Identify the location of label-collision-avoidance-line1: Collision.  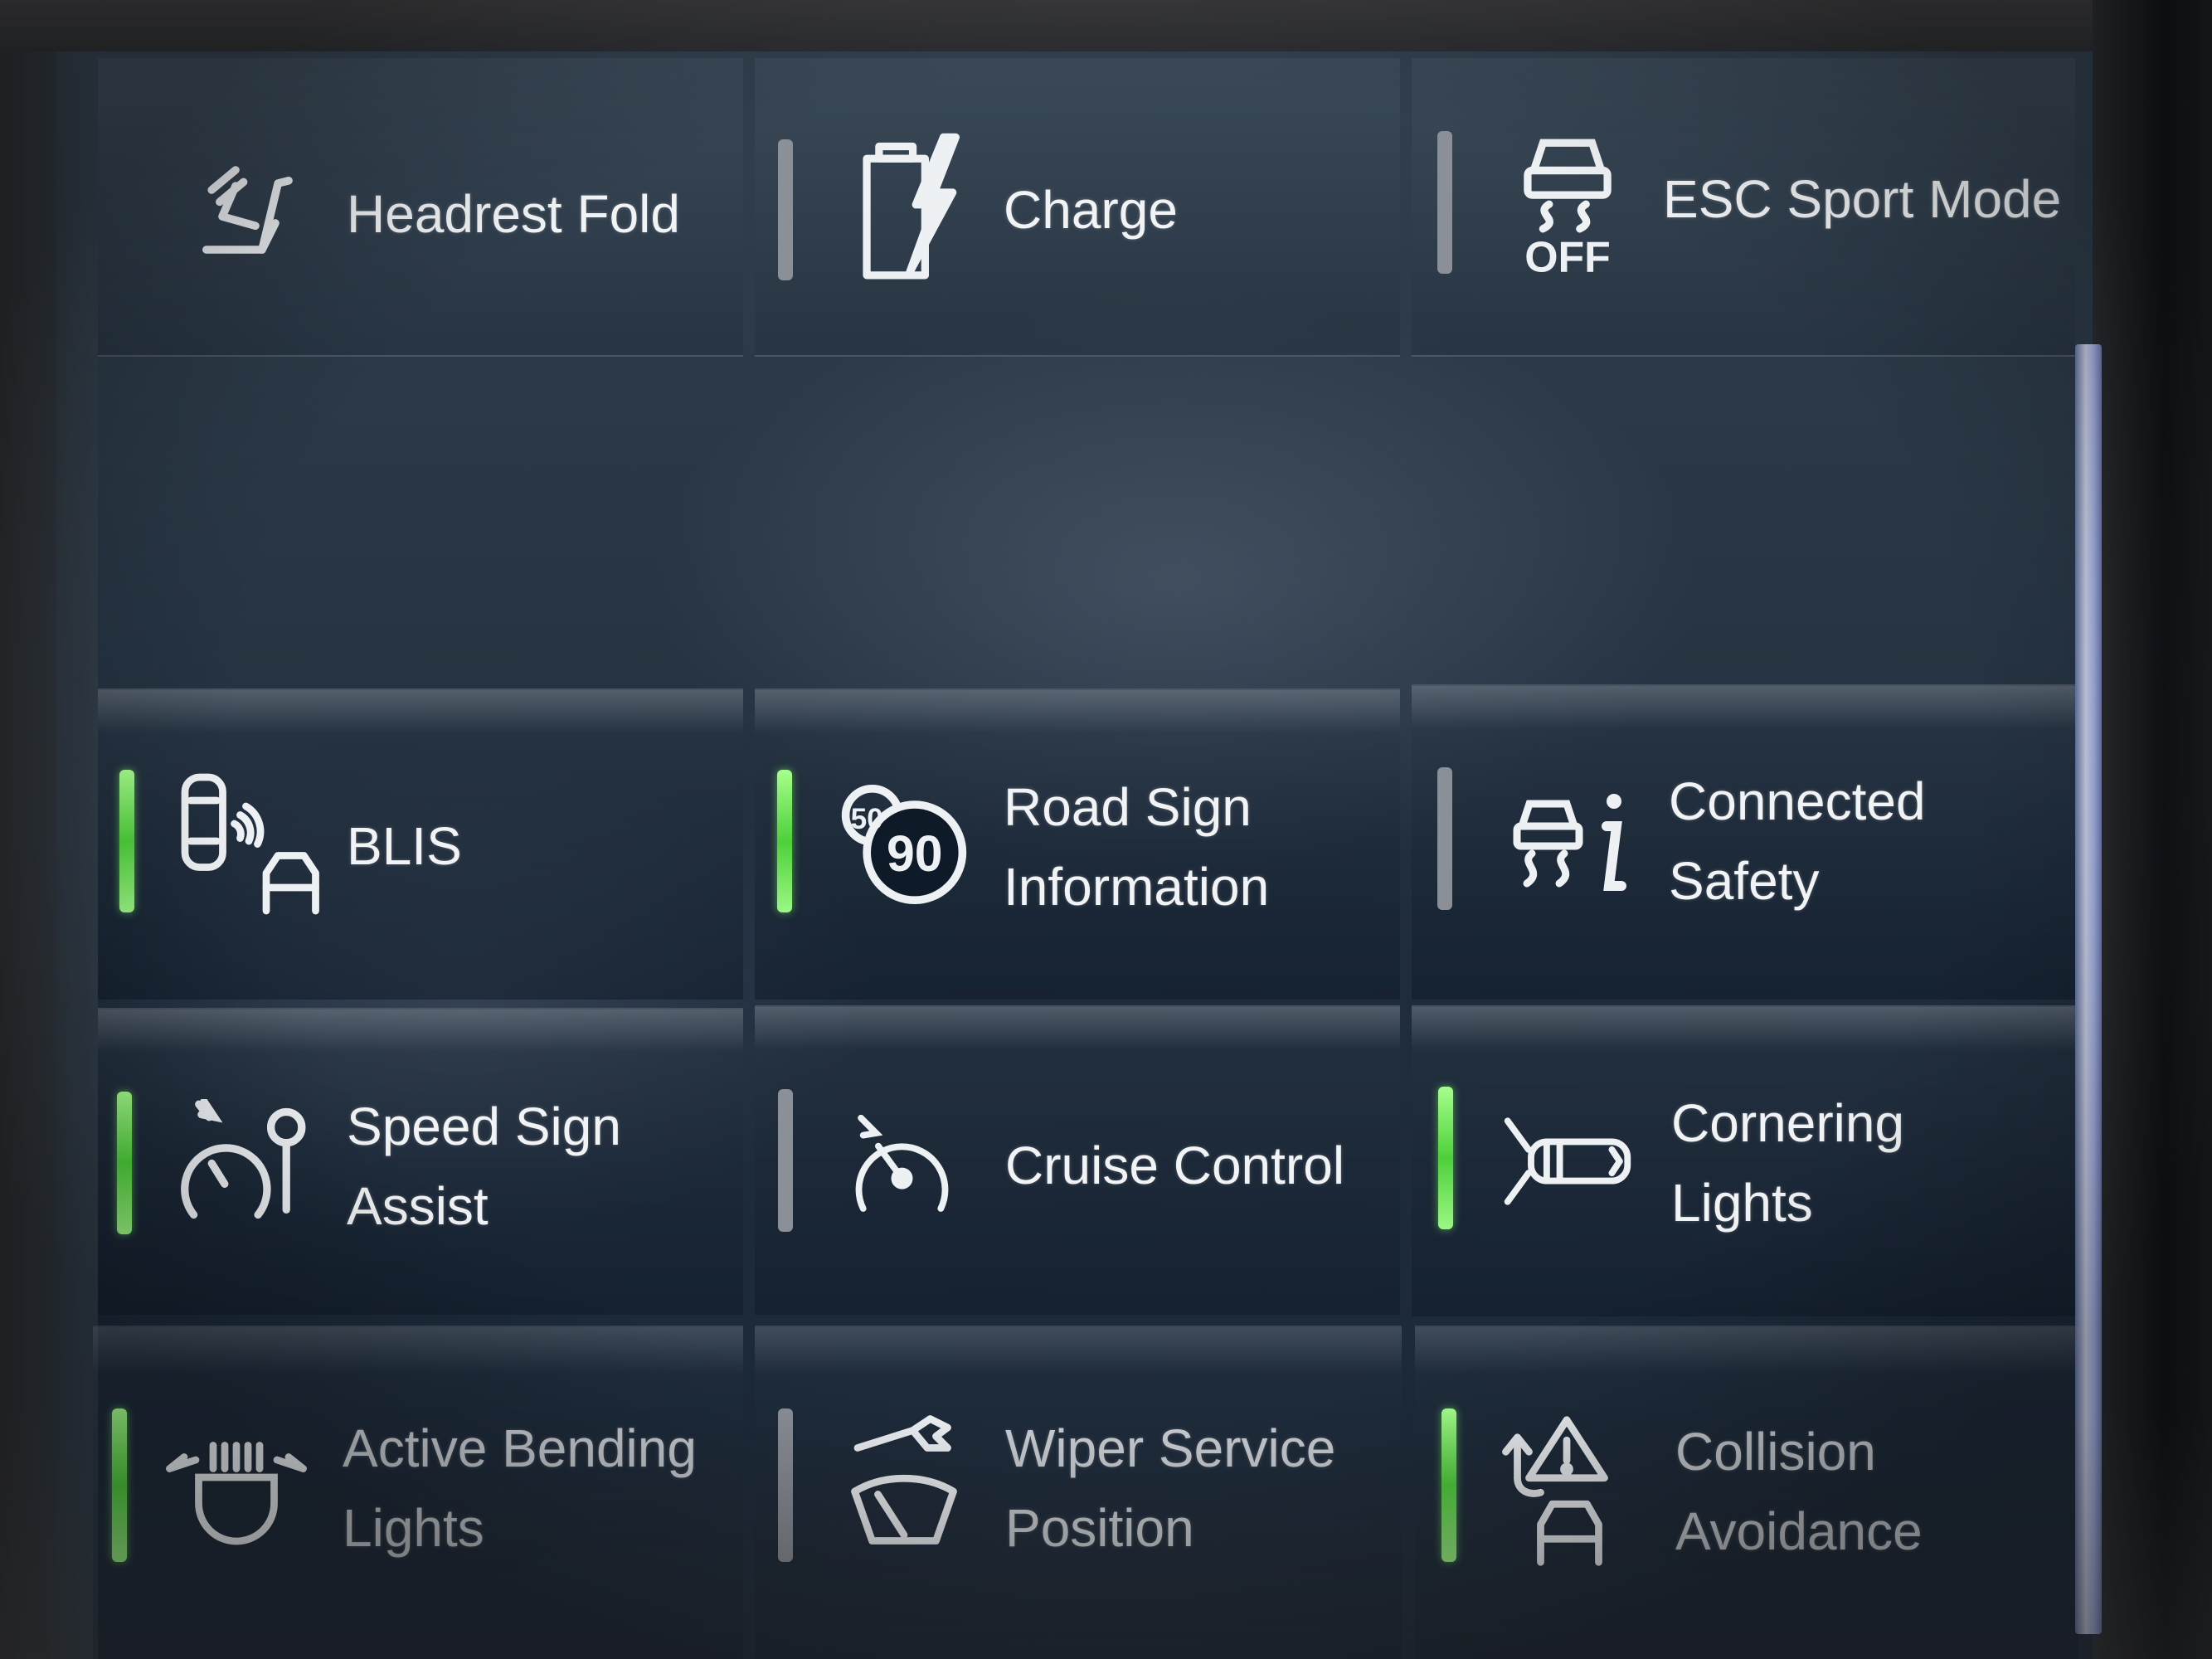
(1775, 1451).